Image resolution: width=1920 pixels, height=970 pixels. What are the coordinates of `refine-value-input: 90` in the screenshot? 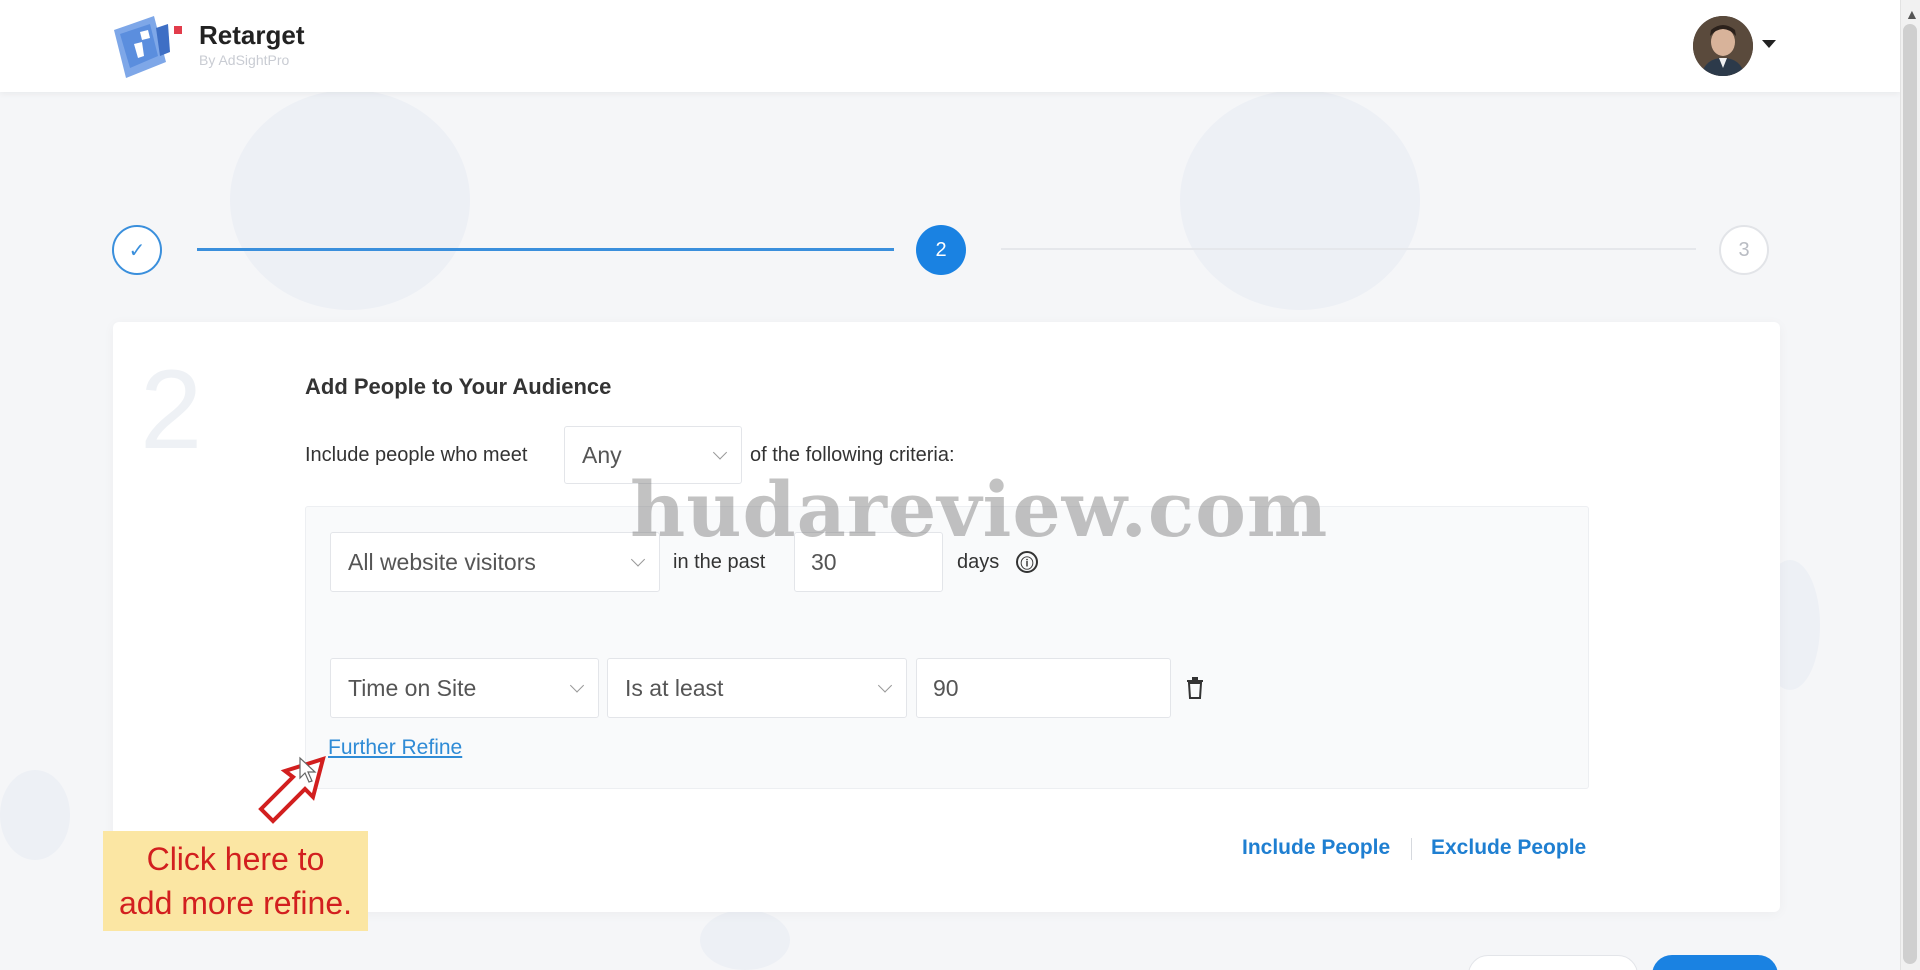 It's located at (1043, 688).